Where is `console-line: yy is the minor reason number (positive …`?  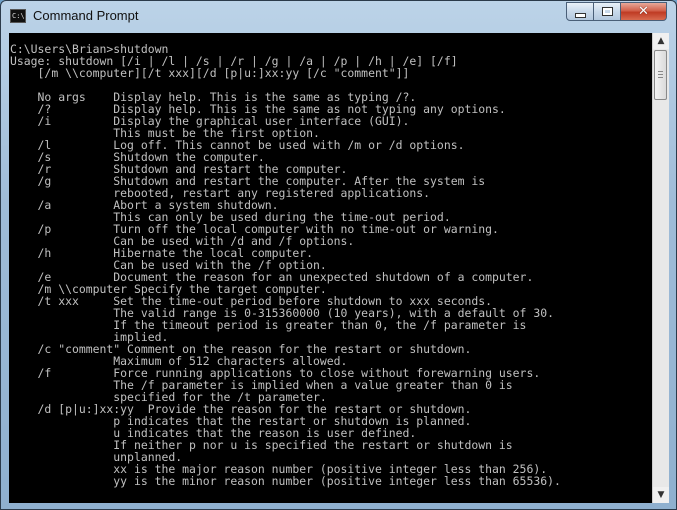 console-line: yy is the minor reason number (positive … is located at coordinates (285, 481).